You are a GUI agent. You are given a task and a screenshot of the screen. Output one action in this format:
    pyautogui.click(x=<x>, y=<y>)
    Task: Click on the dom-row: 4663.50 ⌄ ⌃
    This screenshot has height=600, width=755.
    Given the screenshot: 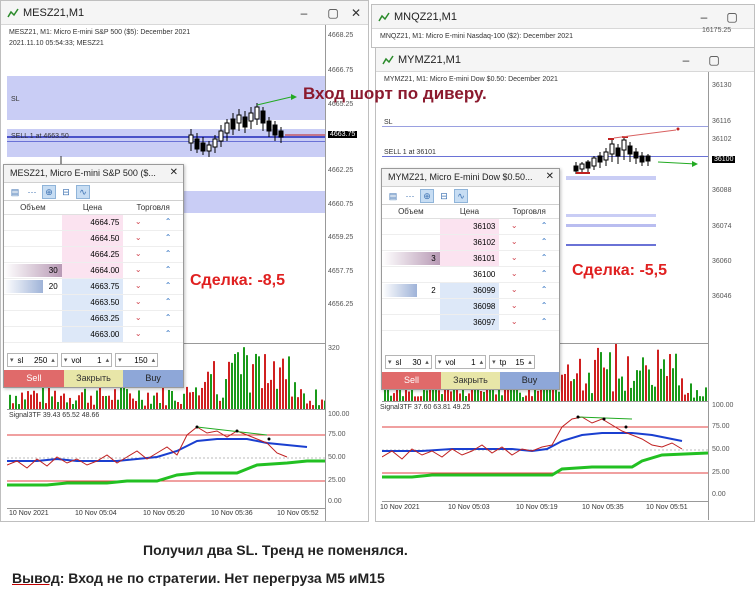 What is the action you would take?
    pyautogui.click(x=93, y=303)
    